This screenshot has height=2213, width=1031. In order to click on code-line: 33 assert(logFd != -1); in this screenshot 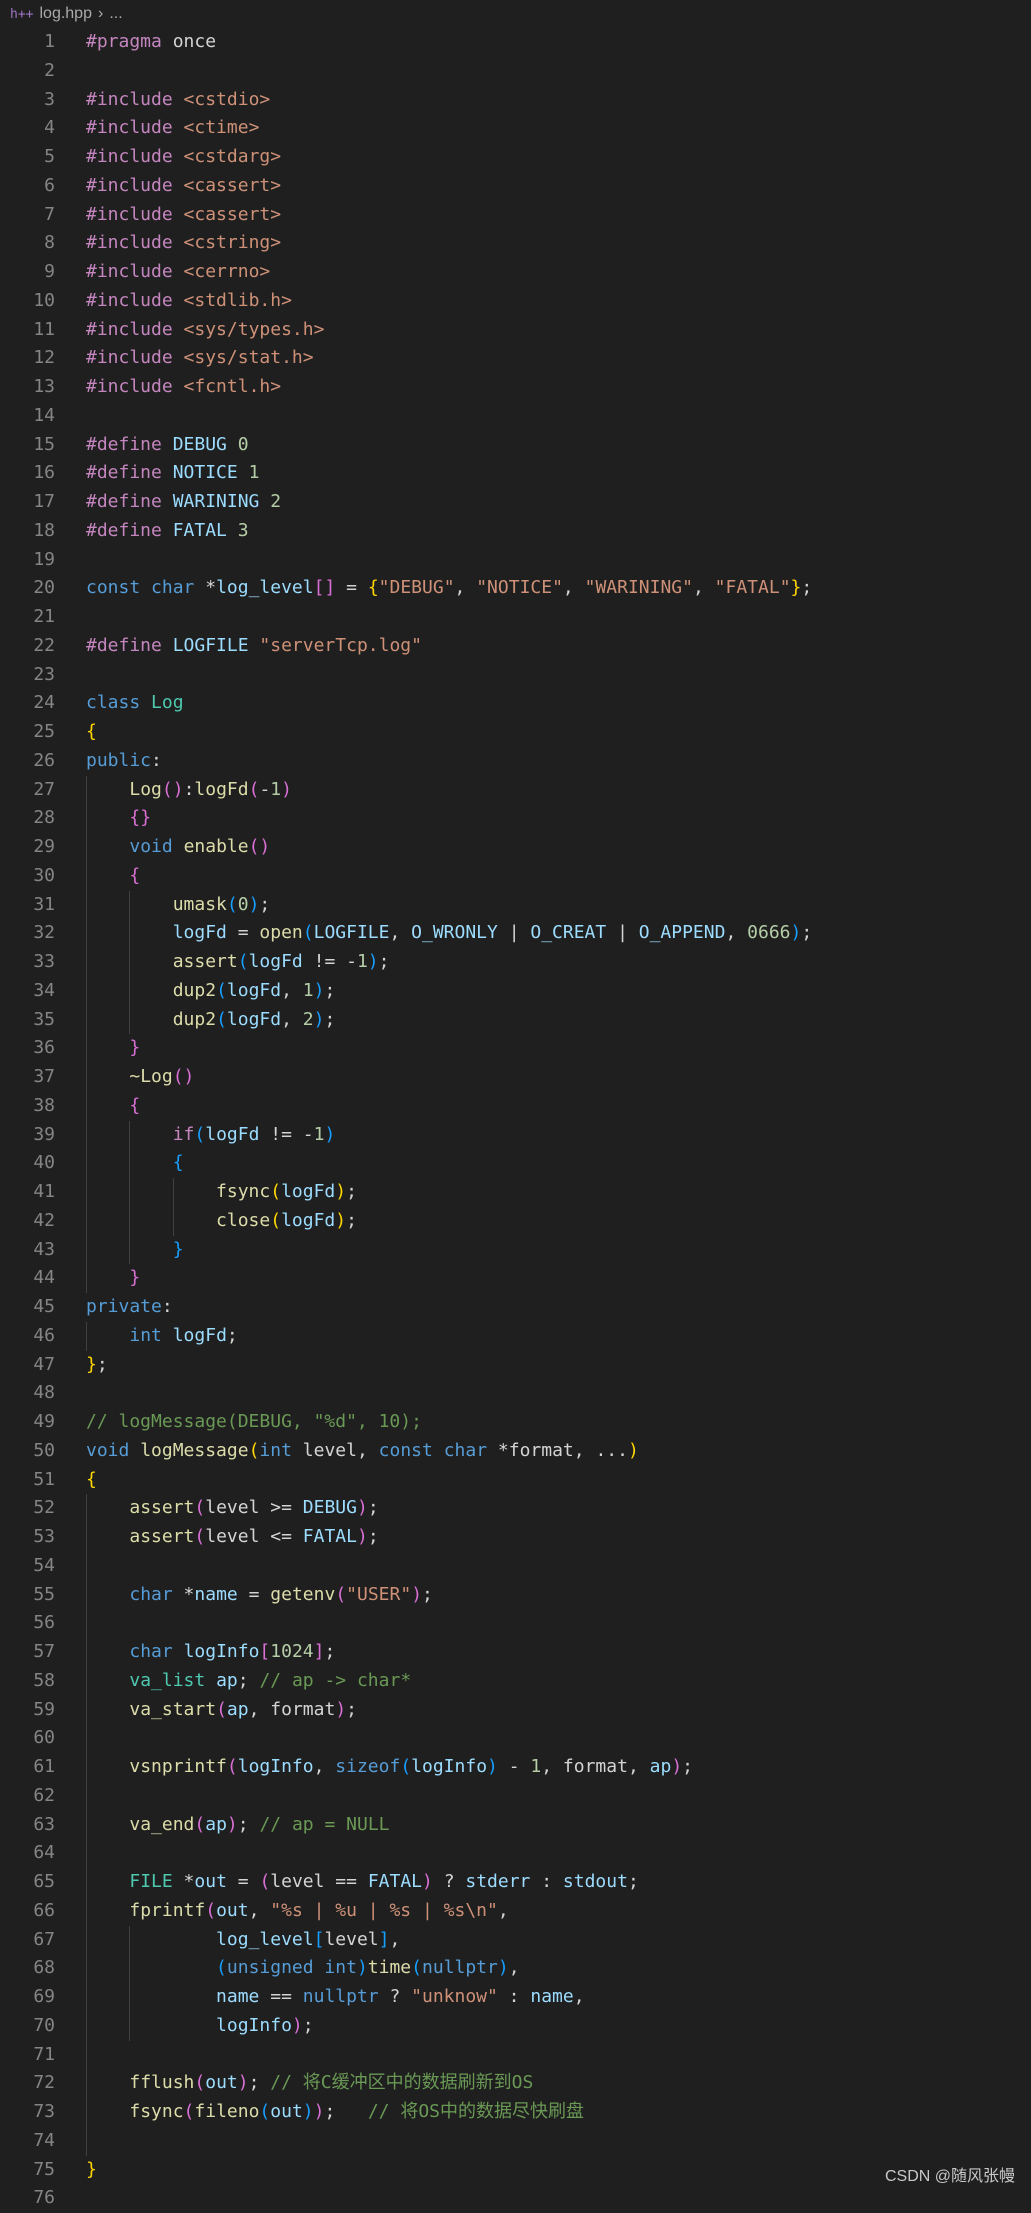, I will do `click(515, 962)`.